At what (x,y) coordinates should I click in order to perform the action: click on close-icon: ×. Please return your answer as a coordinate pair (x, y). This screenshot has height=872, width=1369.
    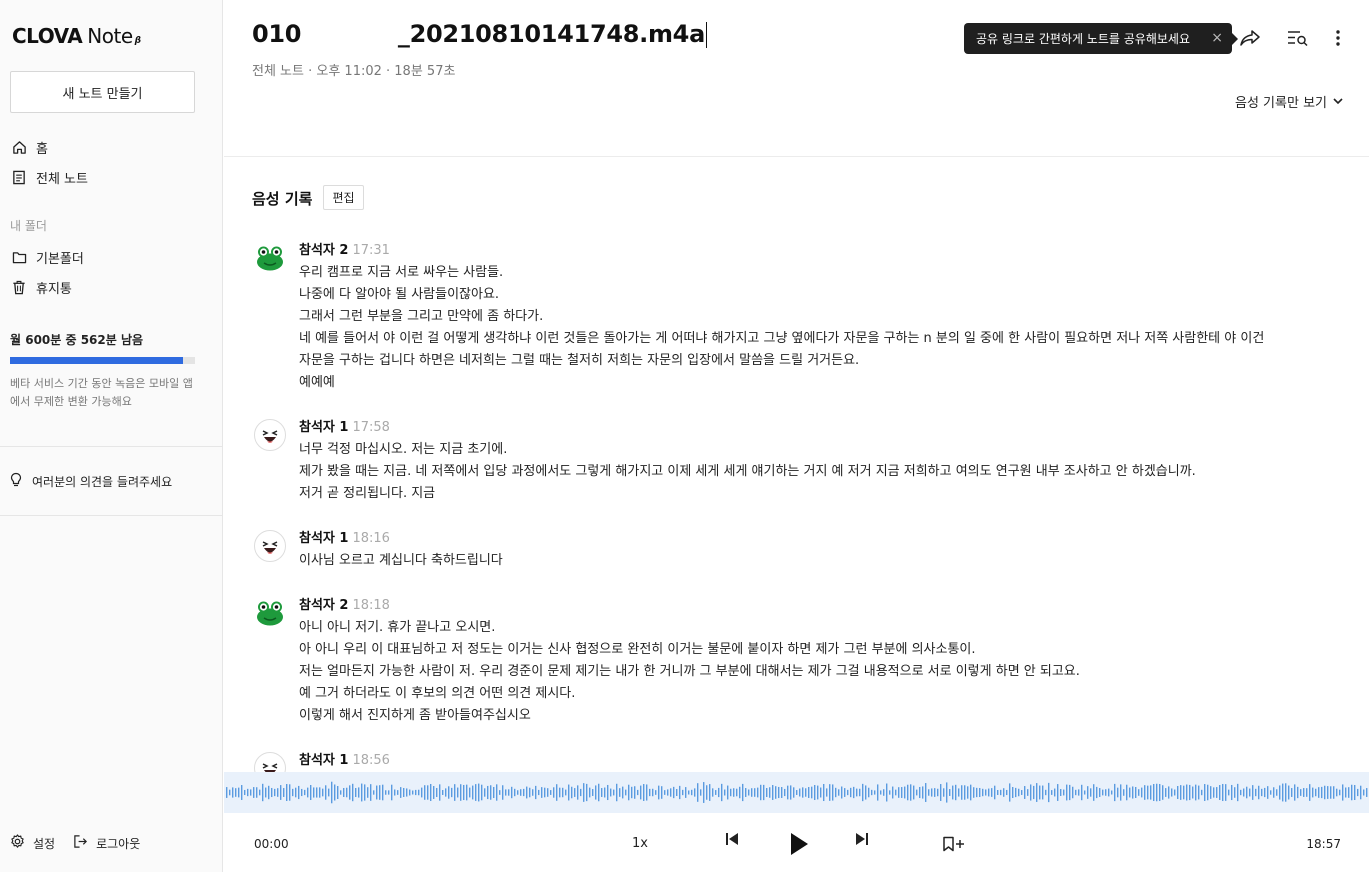
    Looking at the image, I should click on (1217, 38).